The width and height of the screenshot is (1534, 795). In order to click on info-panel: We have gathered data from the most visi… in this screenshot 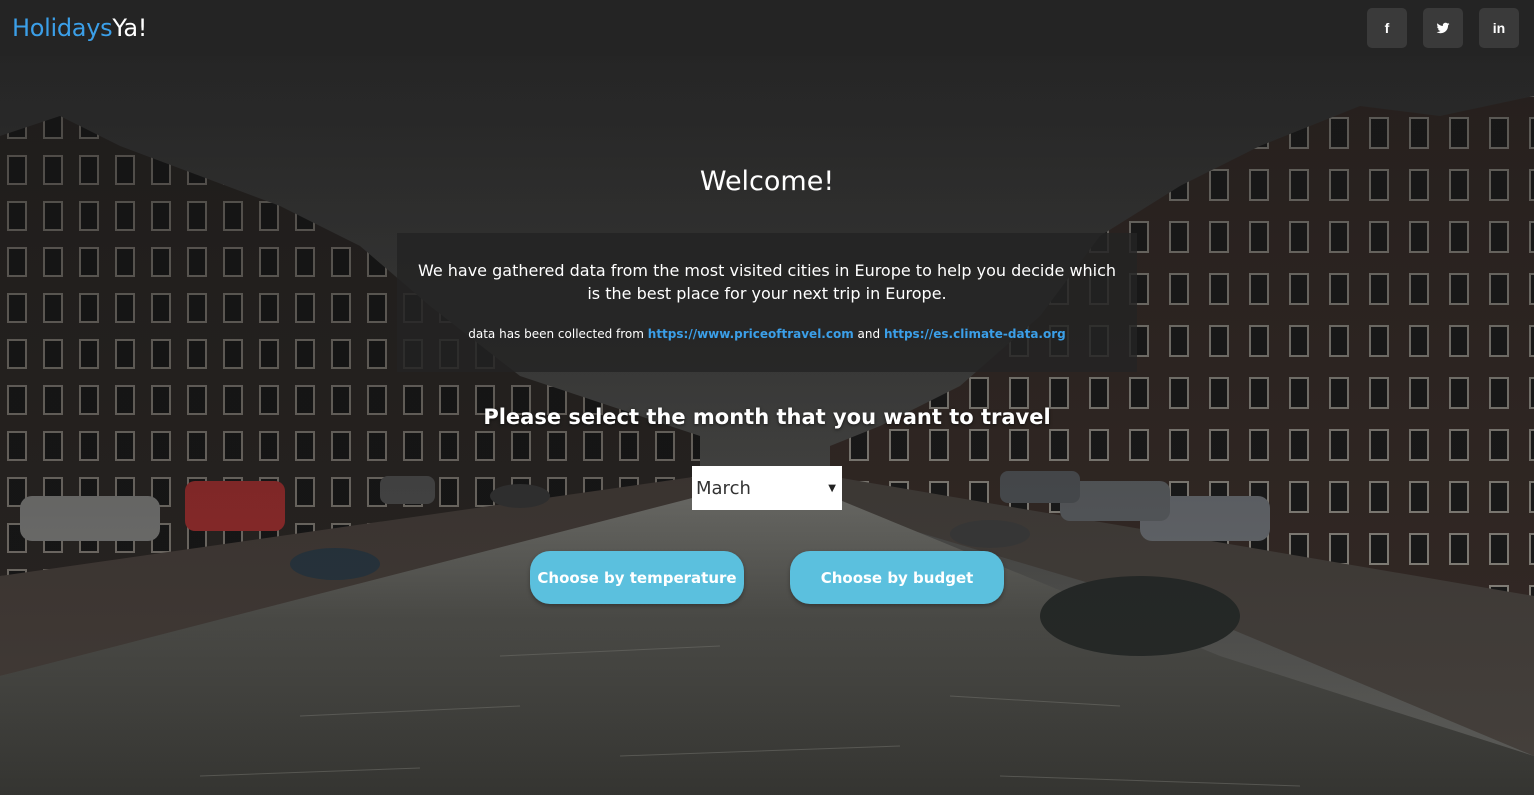, I will do `click(767, 302)`.